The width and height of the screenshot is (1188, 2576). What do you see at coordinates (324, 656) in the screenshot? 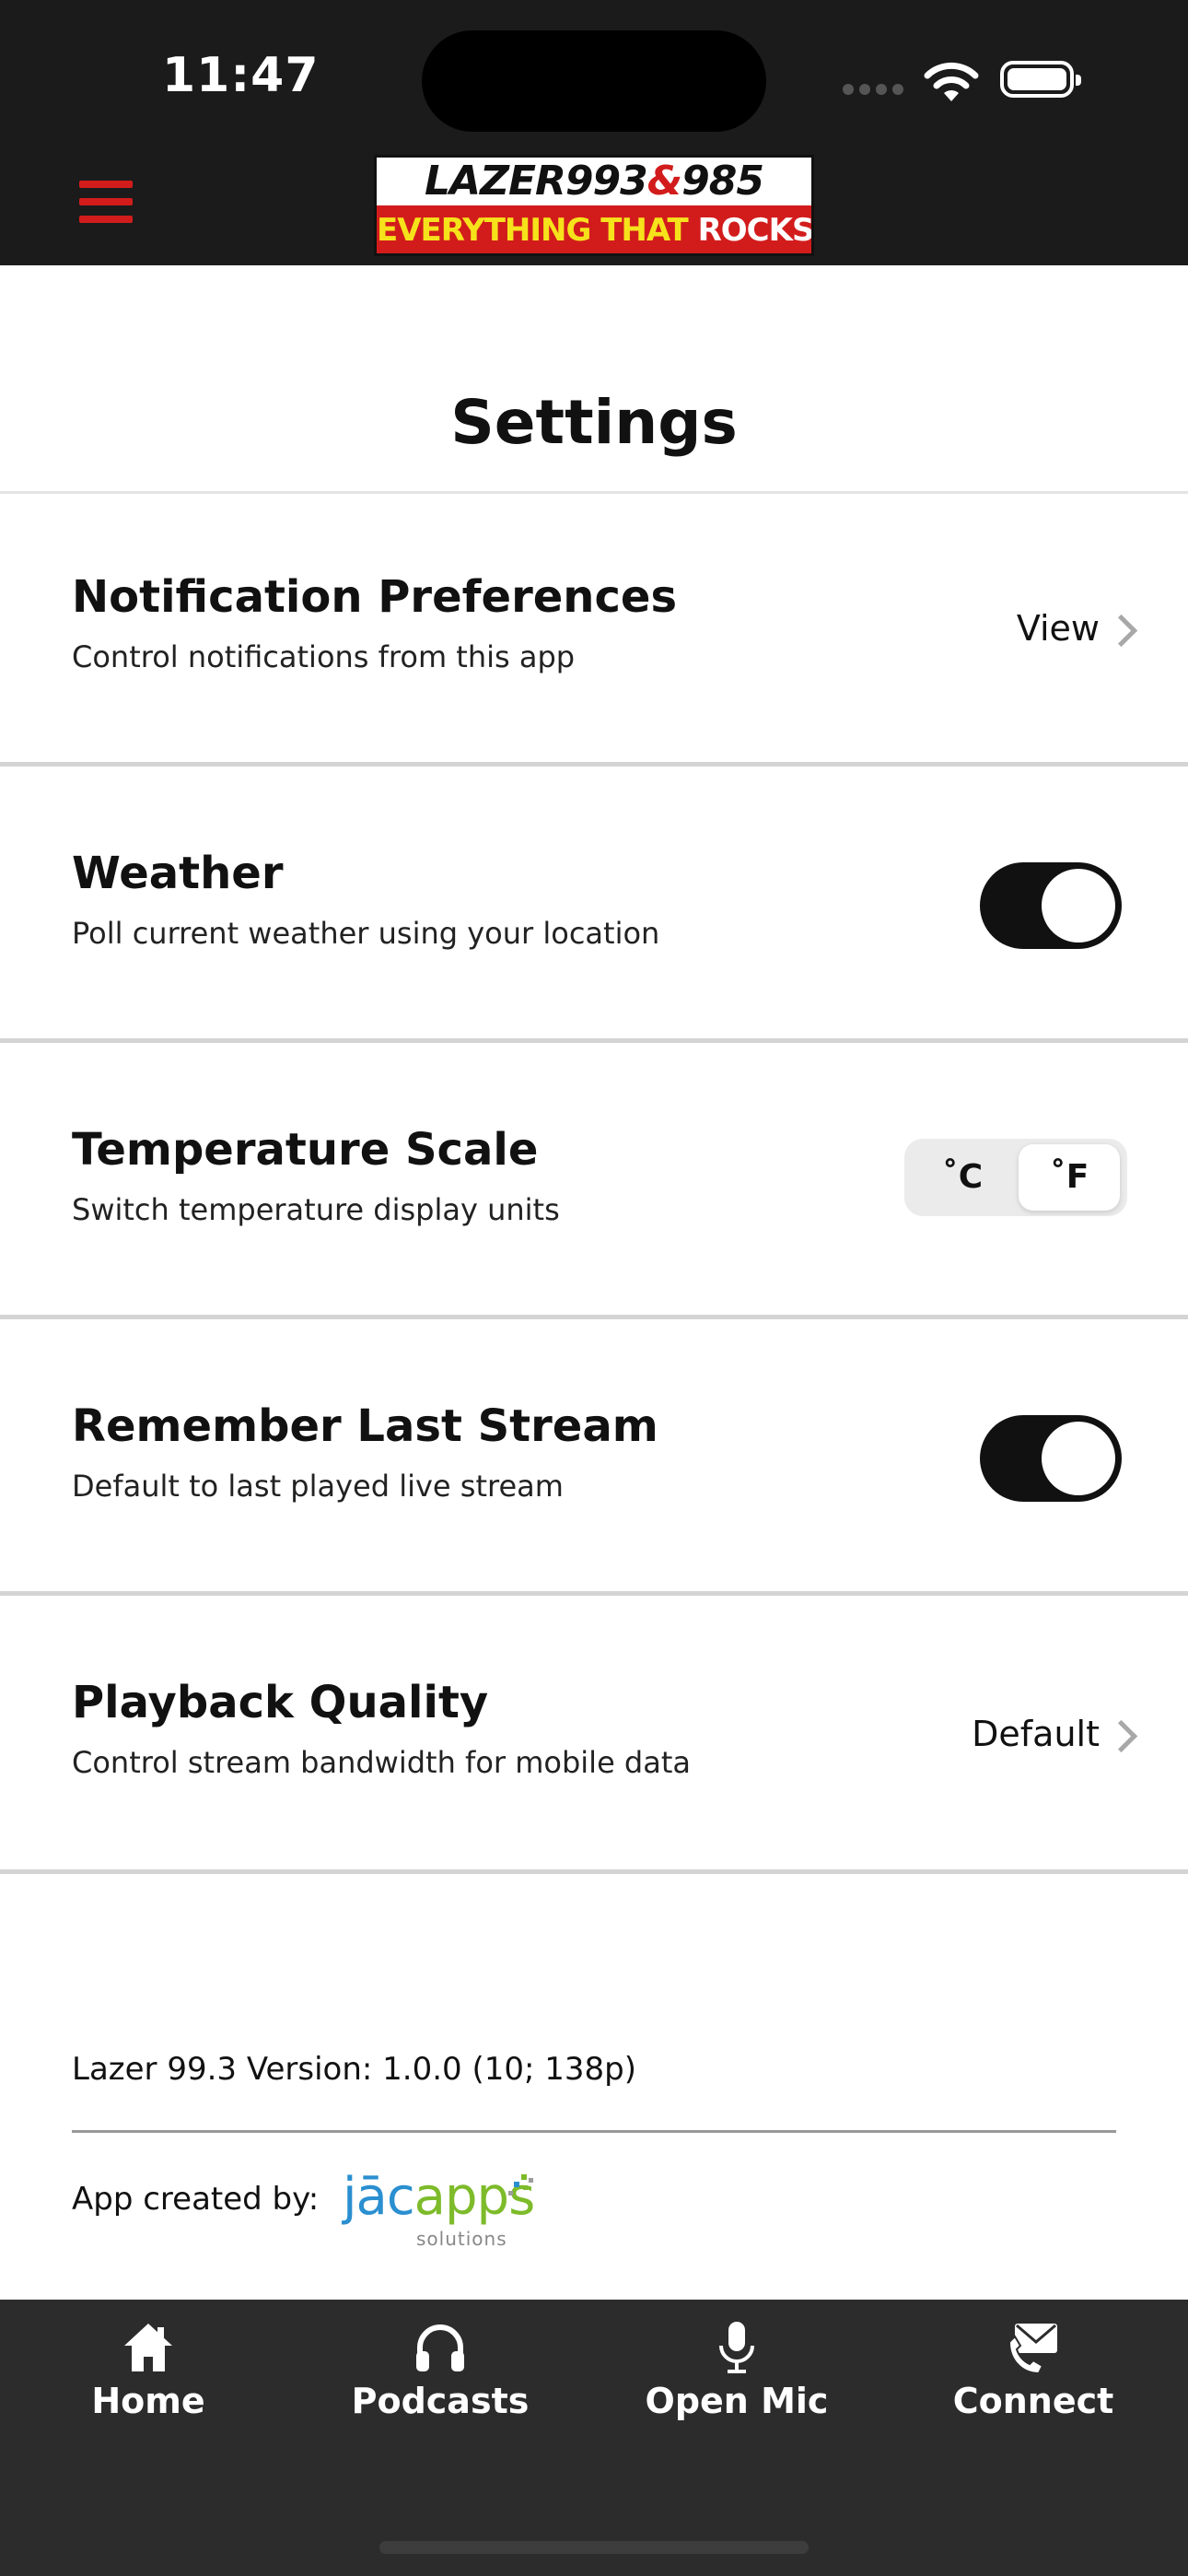
I see `row-subtitle: Control notifications from this app` at bounding box center [324, 656].